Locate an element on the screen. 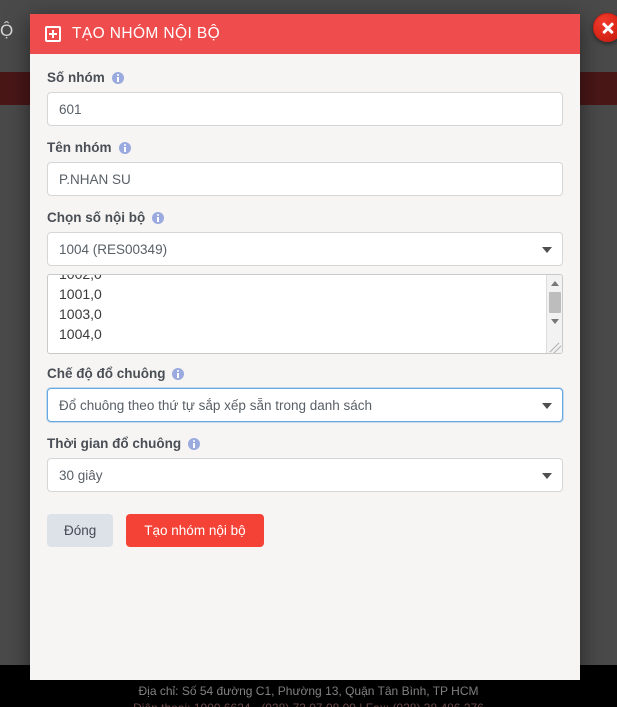 This screenshot has height=707, width=617. scrollbar-thumb is located at coordinates (555, 302).